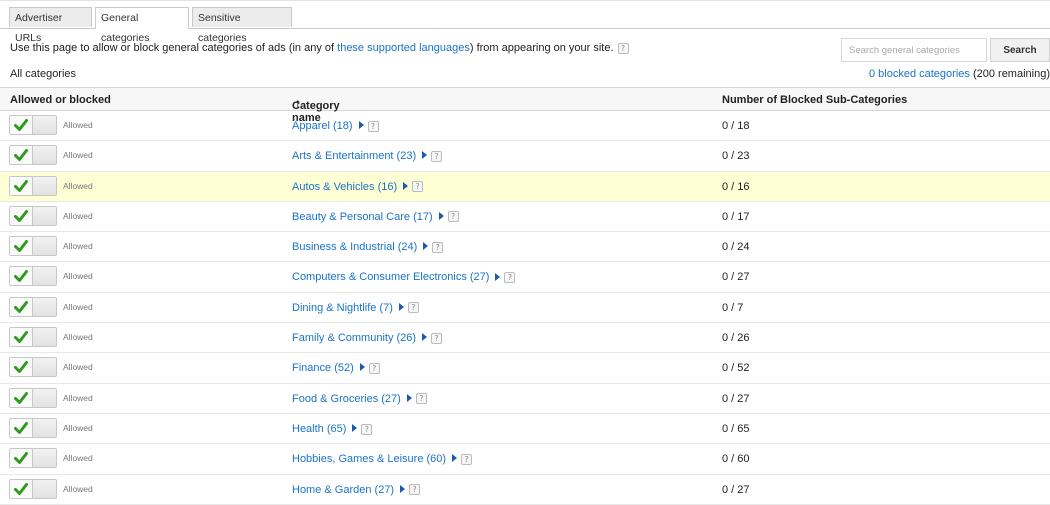 The image size is (1050, 505). Describe the element at coordinates (344, 187) in the screenshot. I see `category-link: Autos & Vehicles (16)` at that location.